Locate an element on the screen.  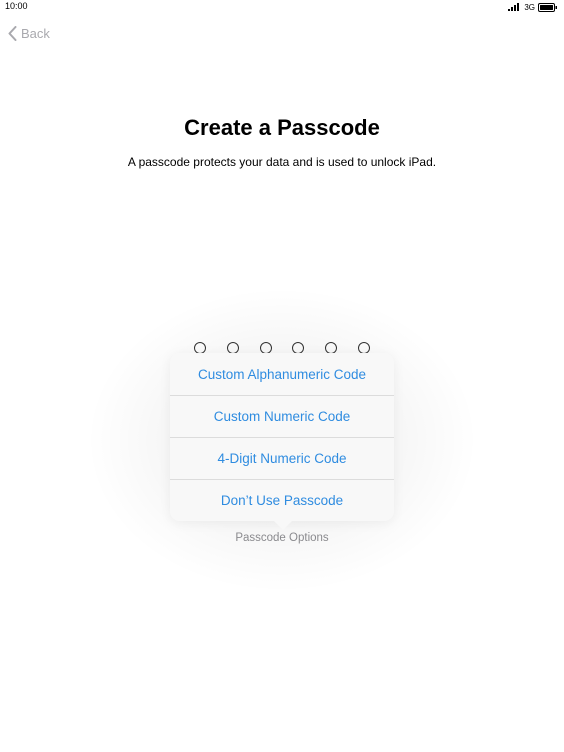
status-indicators: 3G is located at coordinates (533, 7).